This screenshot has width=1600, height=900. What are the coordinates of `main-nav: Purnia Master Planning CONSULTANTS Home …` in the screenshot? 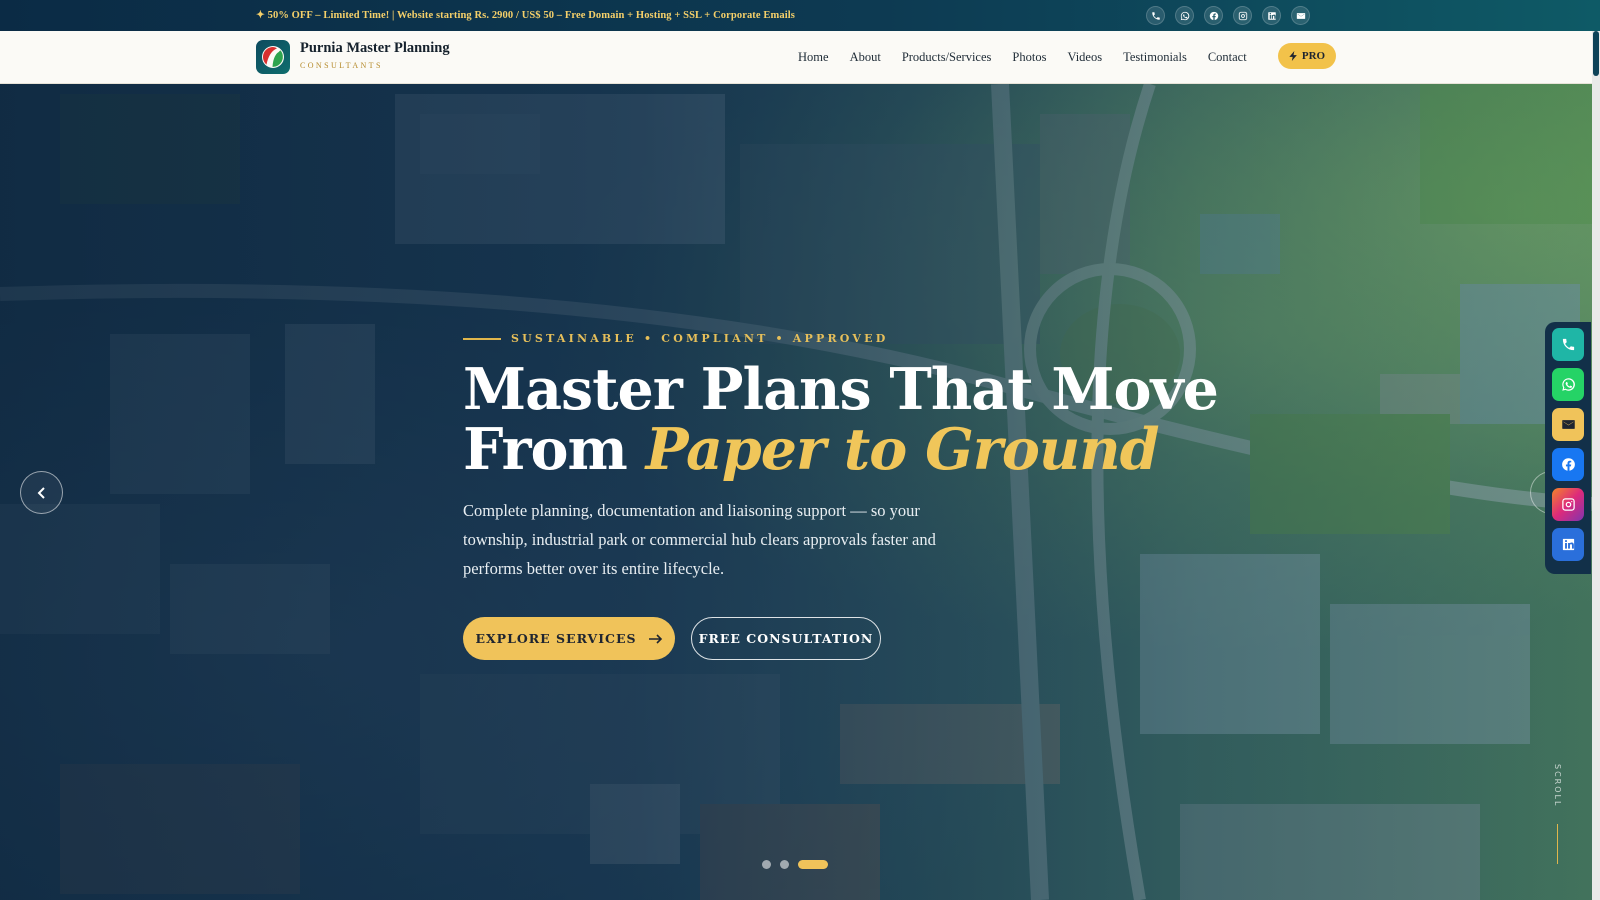 It's located at (796, 57).